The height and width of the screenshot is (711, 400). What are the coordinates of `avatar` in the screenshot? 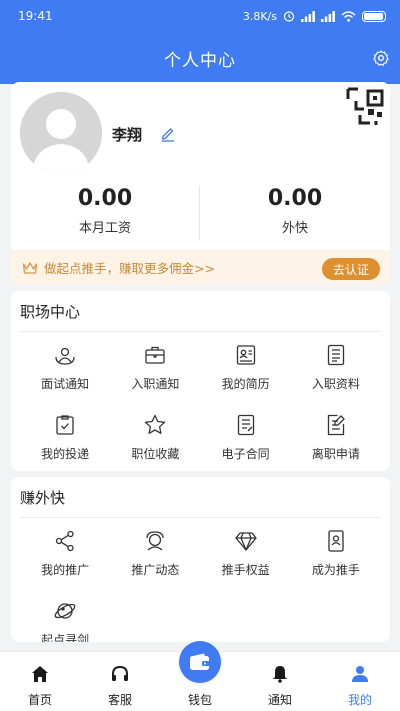 It's located at (61, 133).